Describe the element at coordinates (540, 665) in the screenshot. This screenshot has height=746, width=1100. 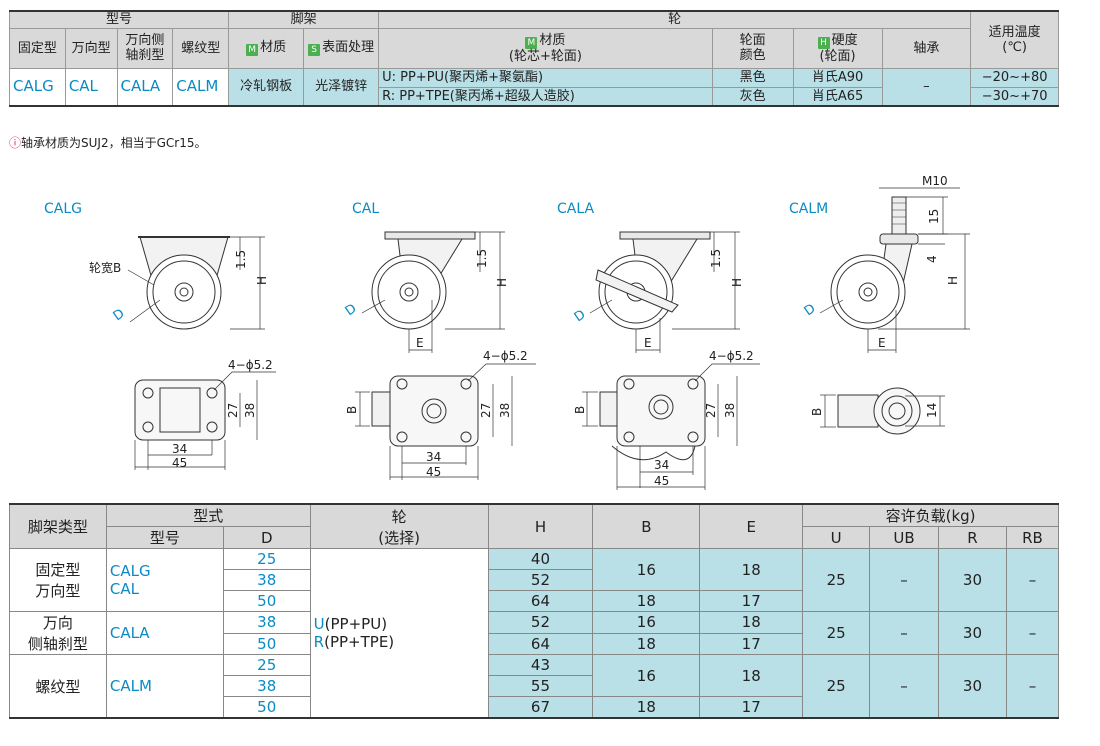
I see `h-value: 43` at that location.